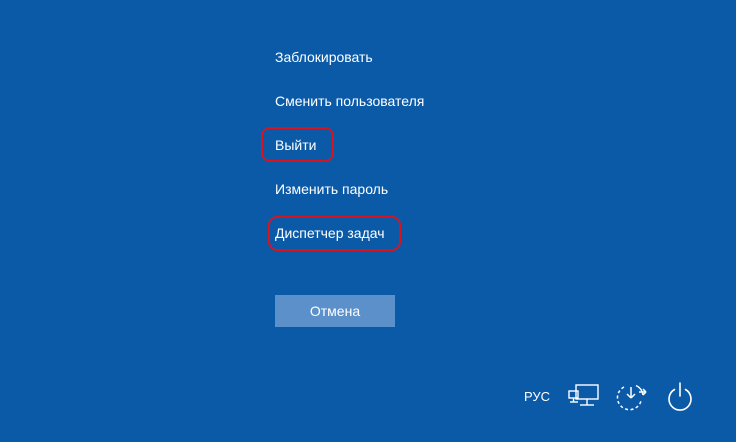  What do you see at coordinates (584, 399) in the screenshot?
I see `network-icon` at bounding box center [584, 399].